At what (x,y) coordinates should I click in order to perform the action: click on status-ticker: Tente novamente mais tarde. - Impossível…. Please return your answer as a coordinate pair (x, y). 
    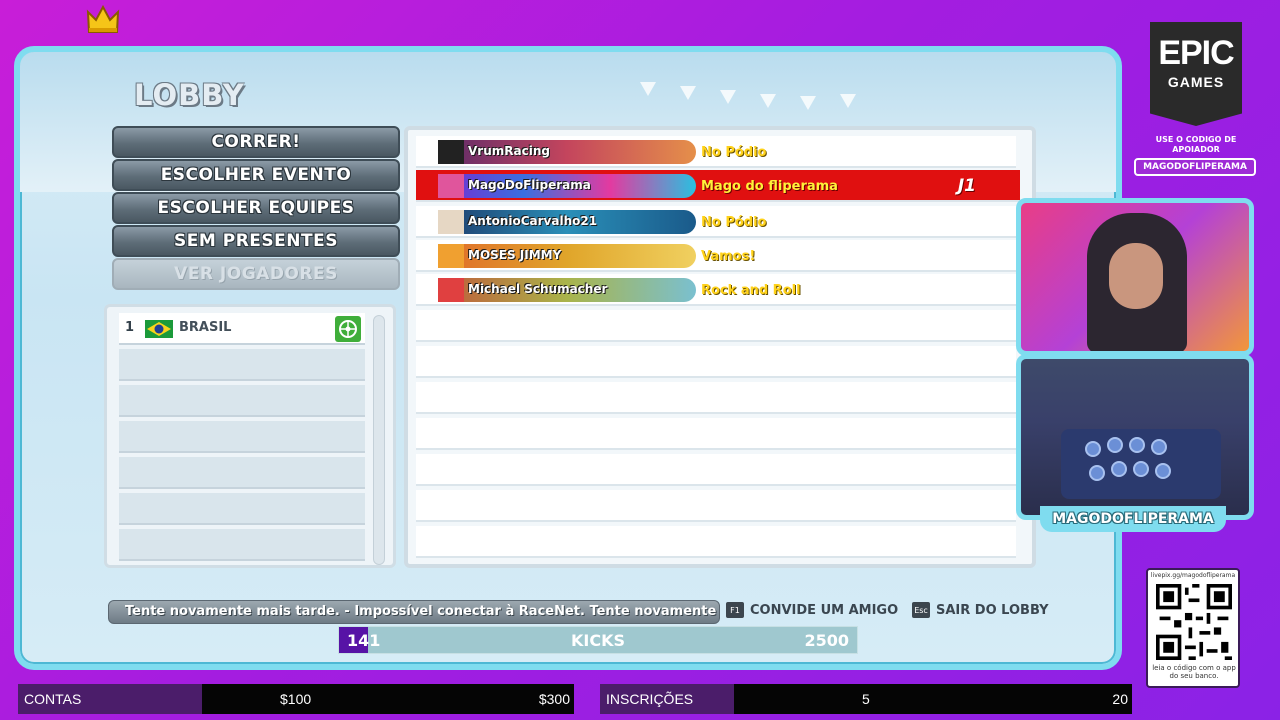
    Looking at the image, I should click on (414, 612).